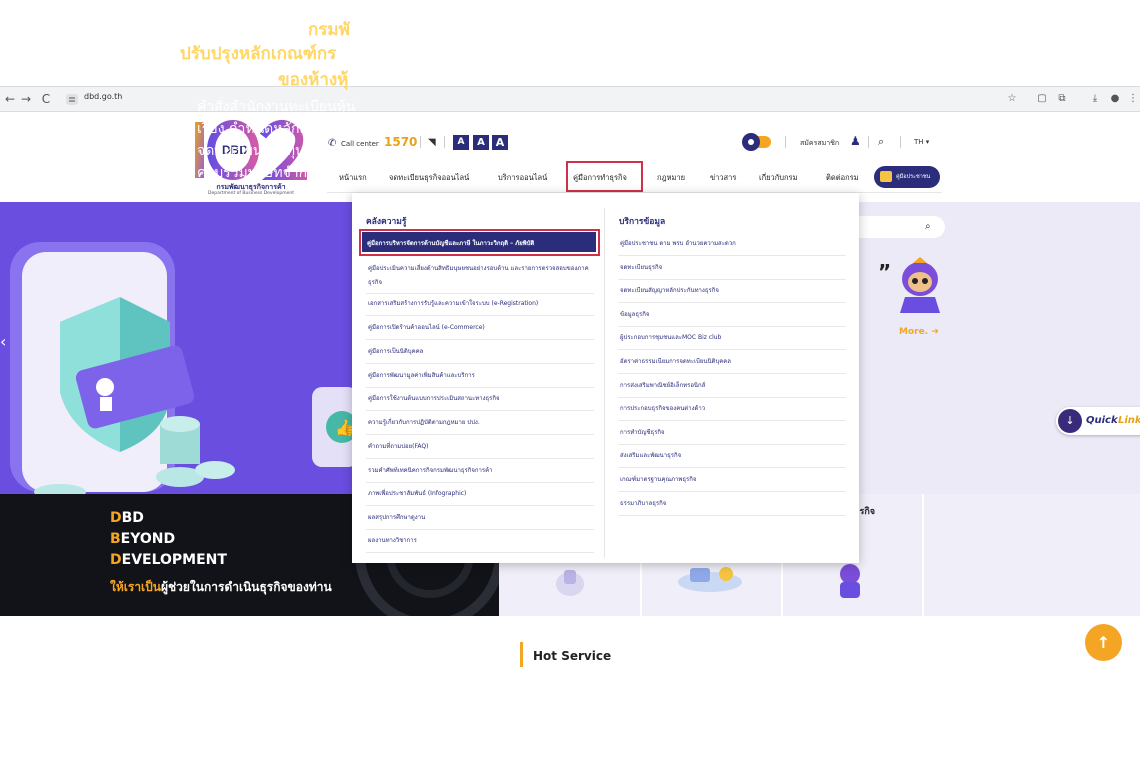 This screenshot has width=1140, height=760. I want to click on knowledge-item: ภาพเพื่อประชาสัมพันธ์ (Infographic), so click(417, 493).